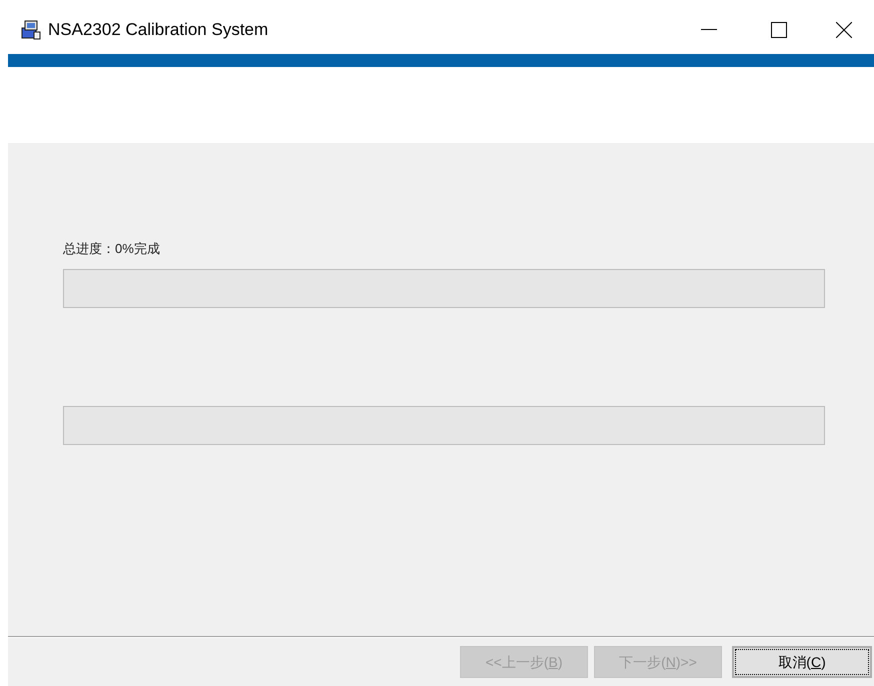 The image size is (874, 686). Describe the element at coordinates (779, 30) in the screenshot. I see `maximize-icon` at that location.